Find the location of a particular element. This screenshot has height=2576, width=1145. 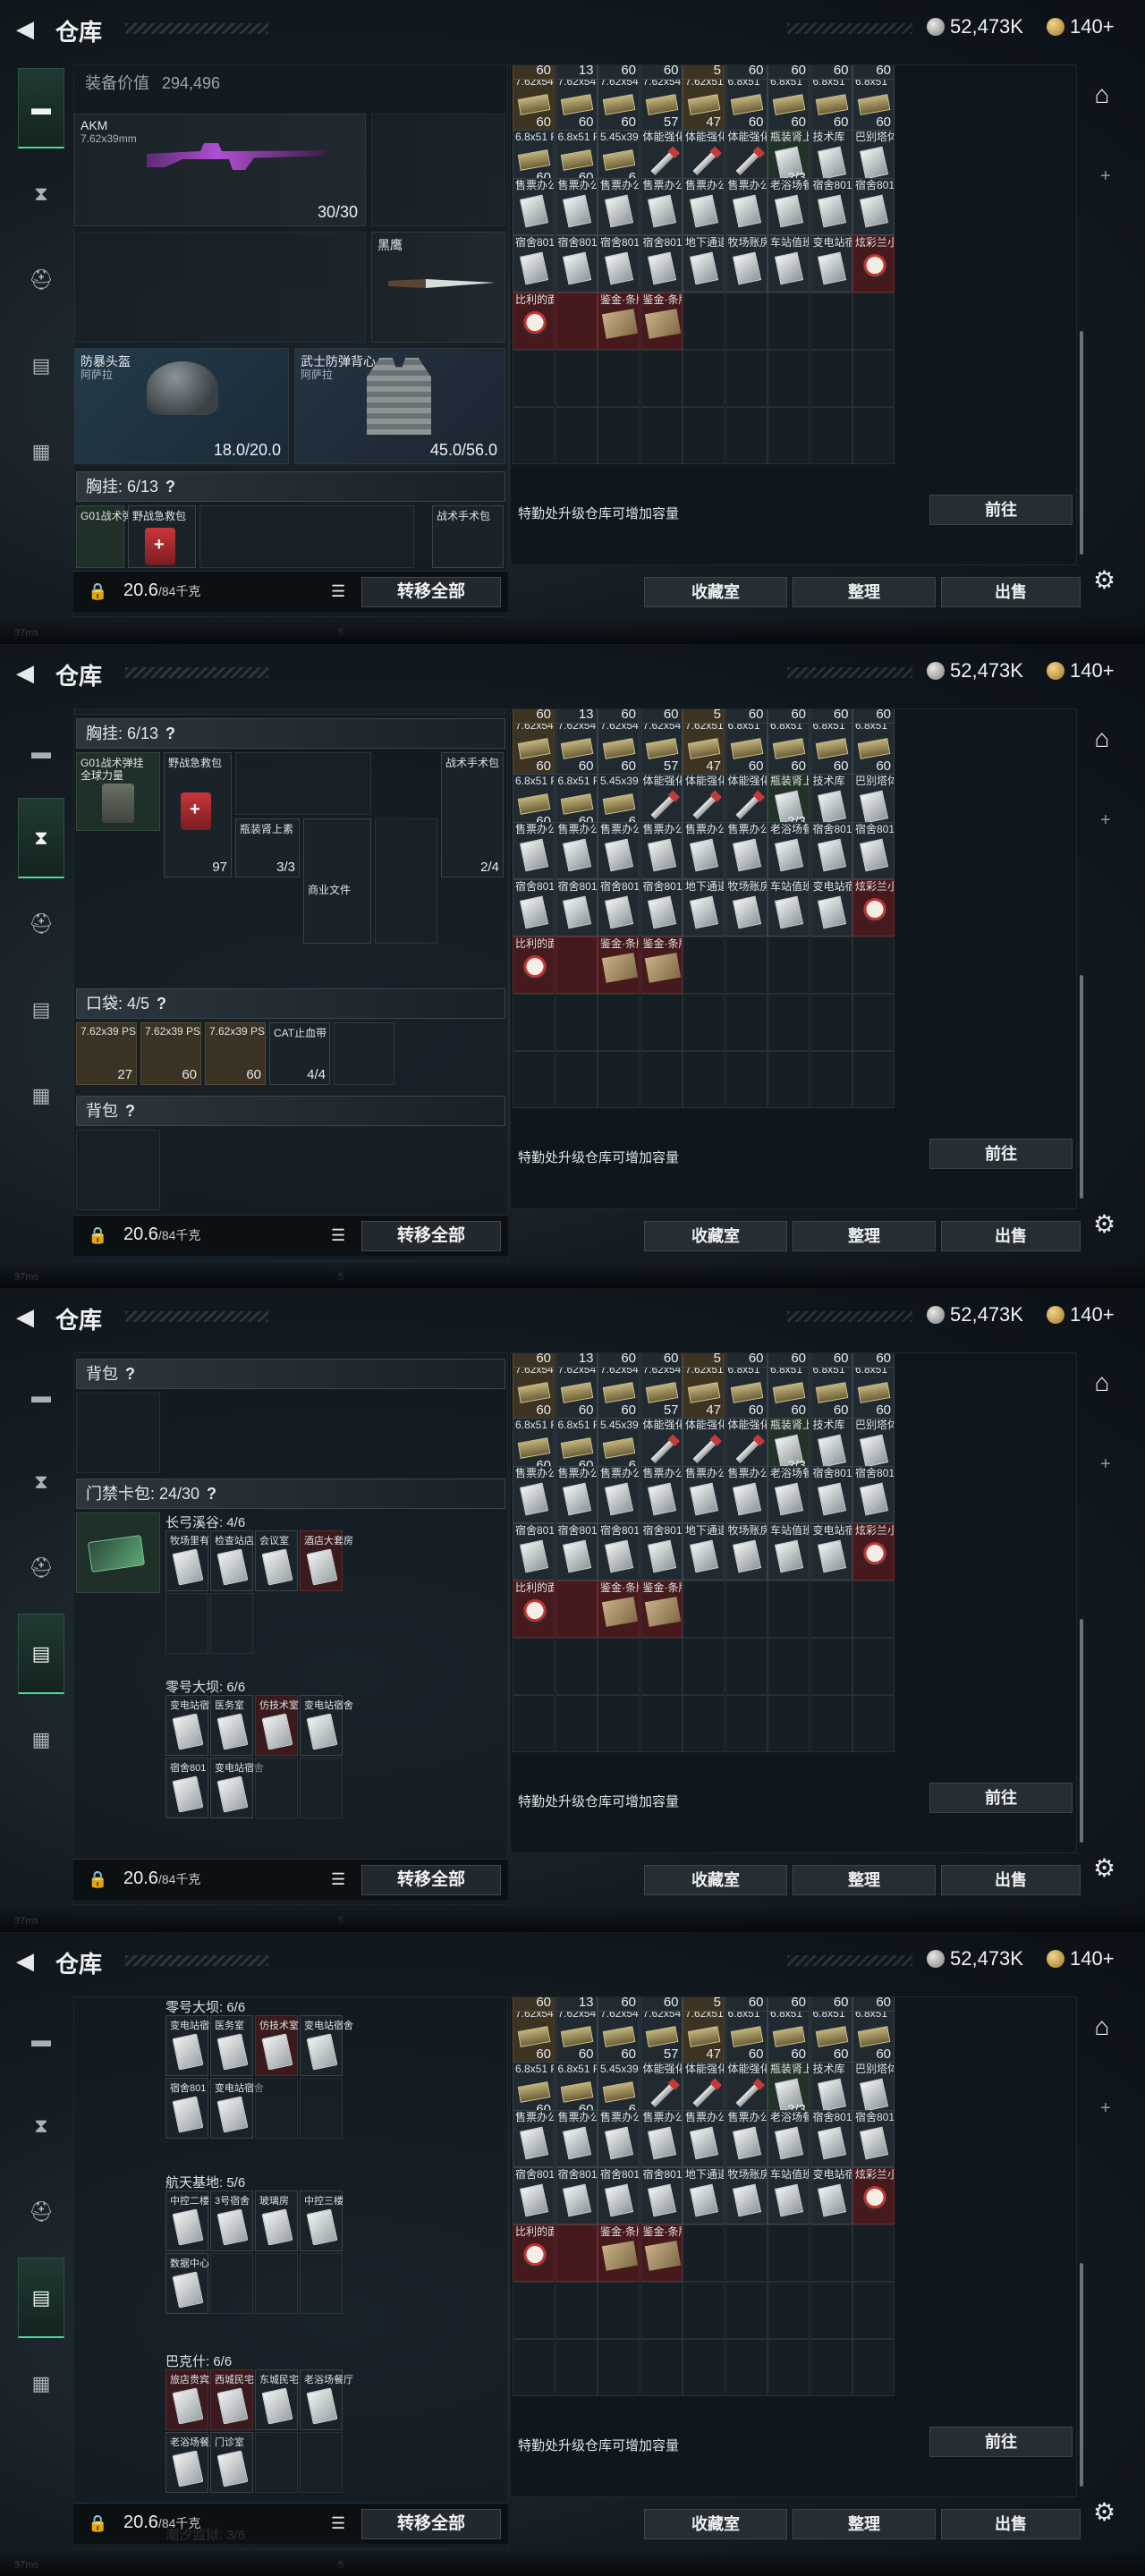

help-icon: ? is located at coordinates (170, 487).